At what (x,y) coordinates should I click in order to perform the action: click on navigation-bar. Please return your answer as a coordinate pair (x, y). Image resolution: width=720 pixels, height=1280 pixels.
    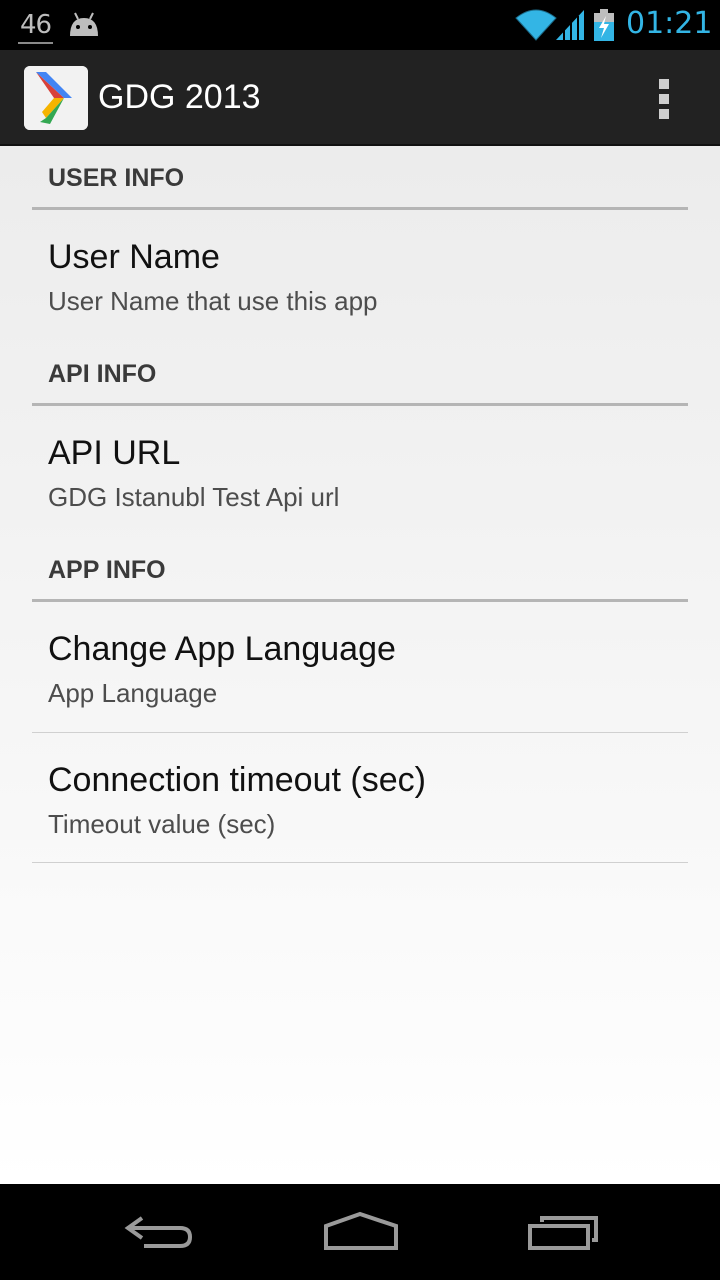
    Looking at the image, I should click on (360, 1232).